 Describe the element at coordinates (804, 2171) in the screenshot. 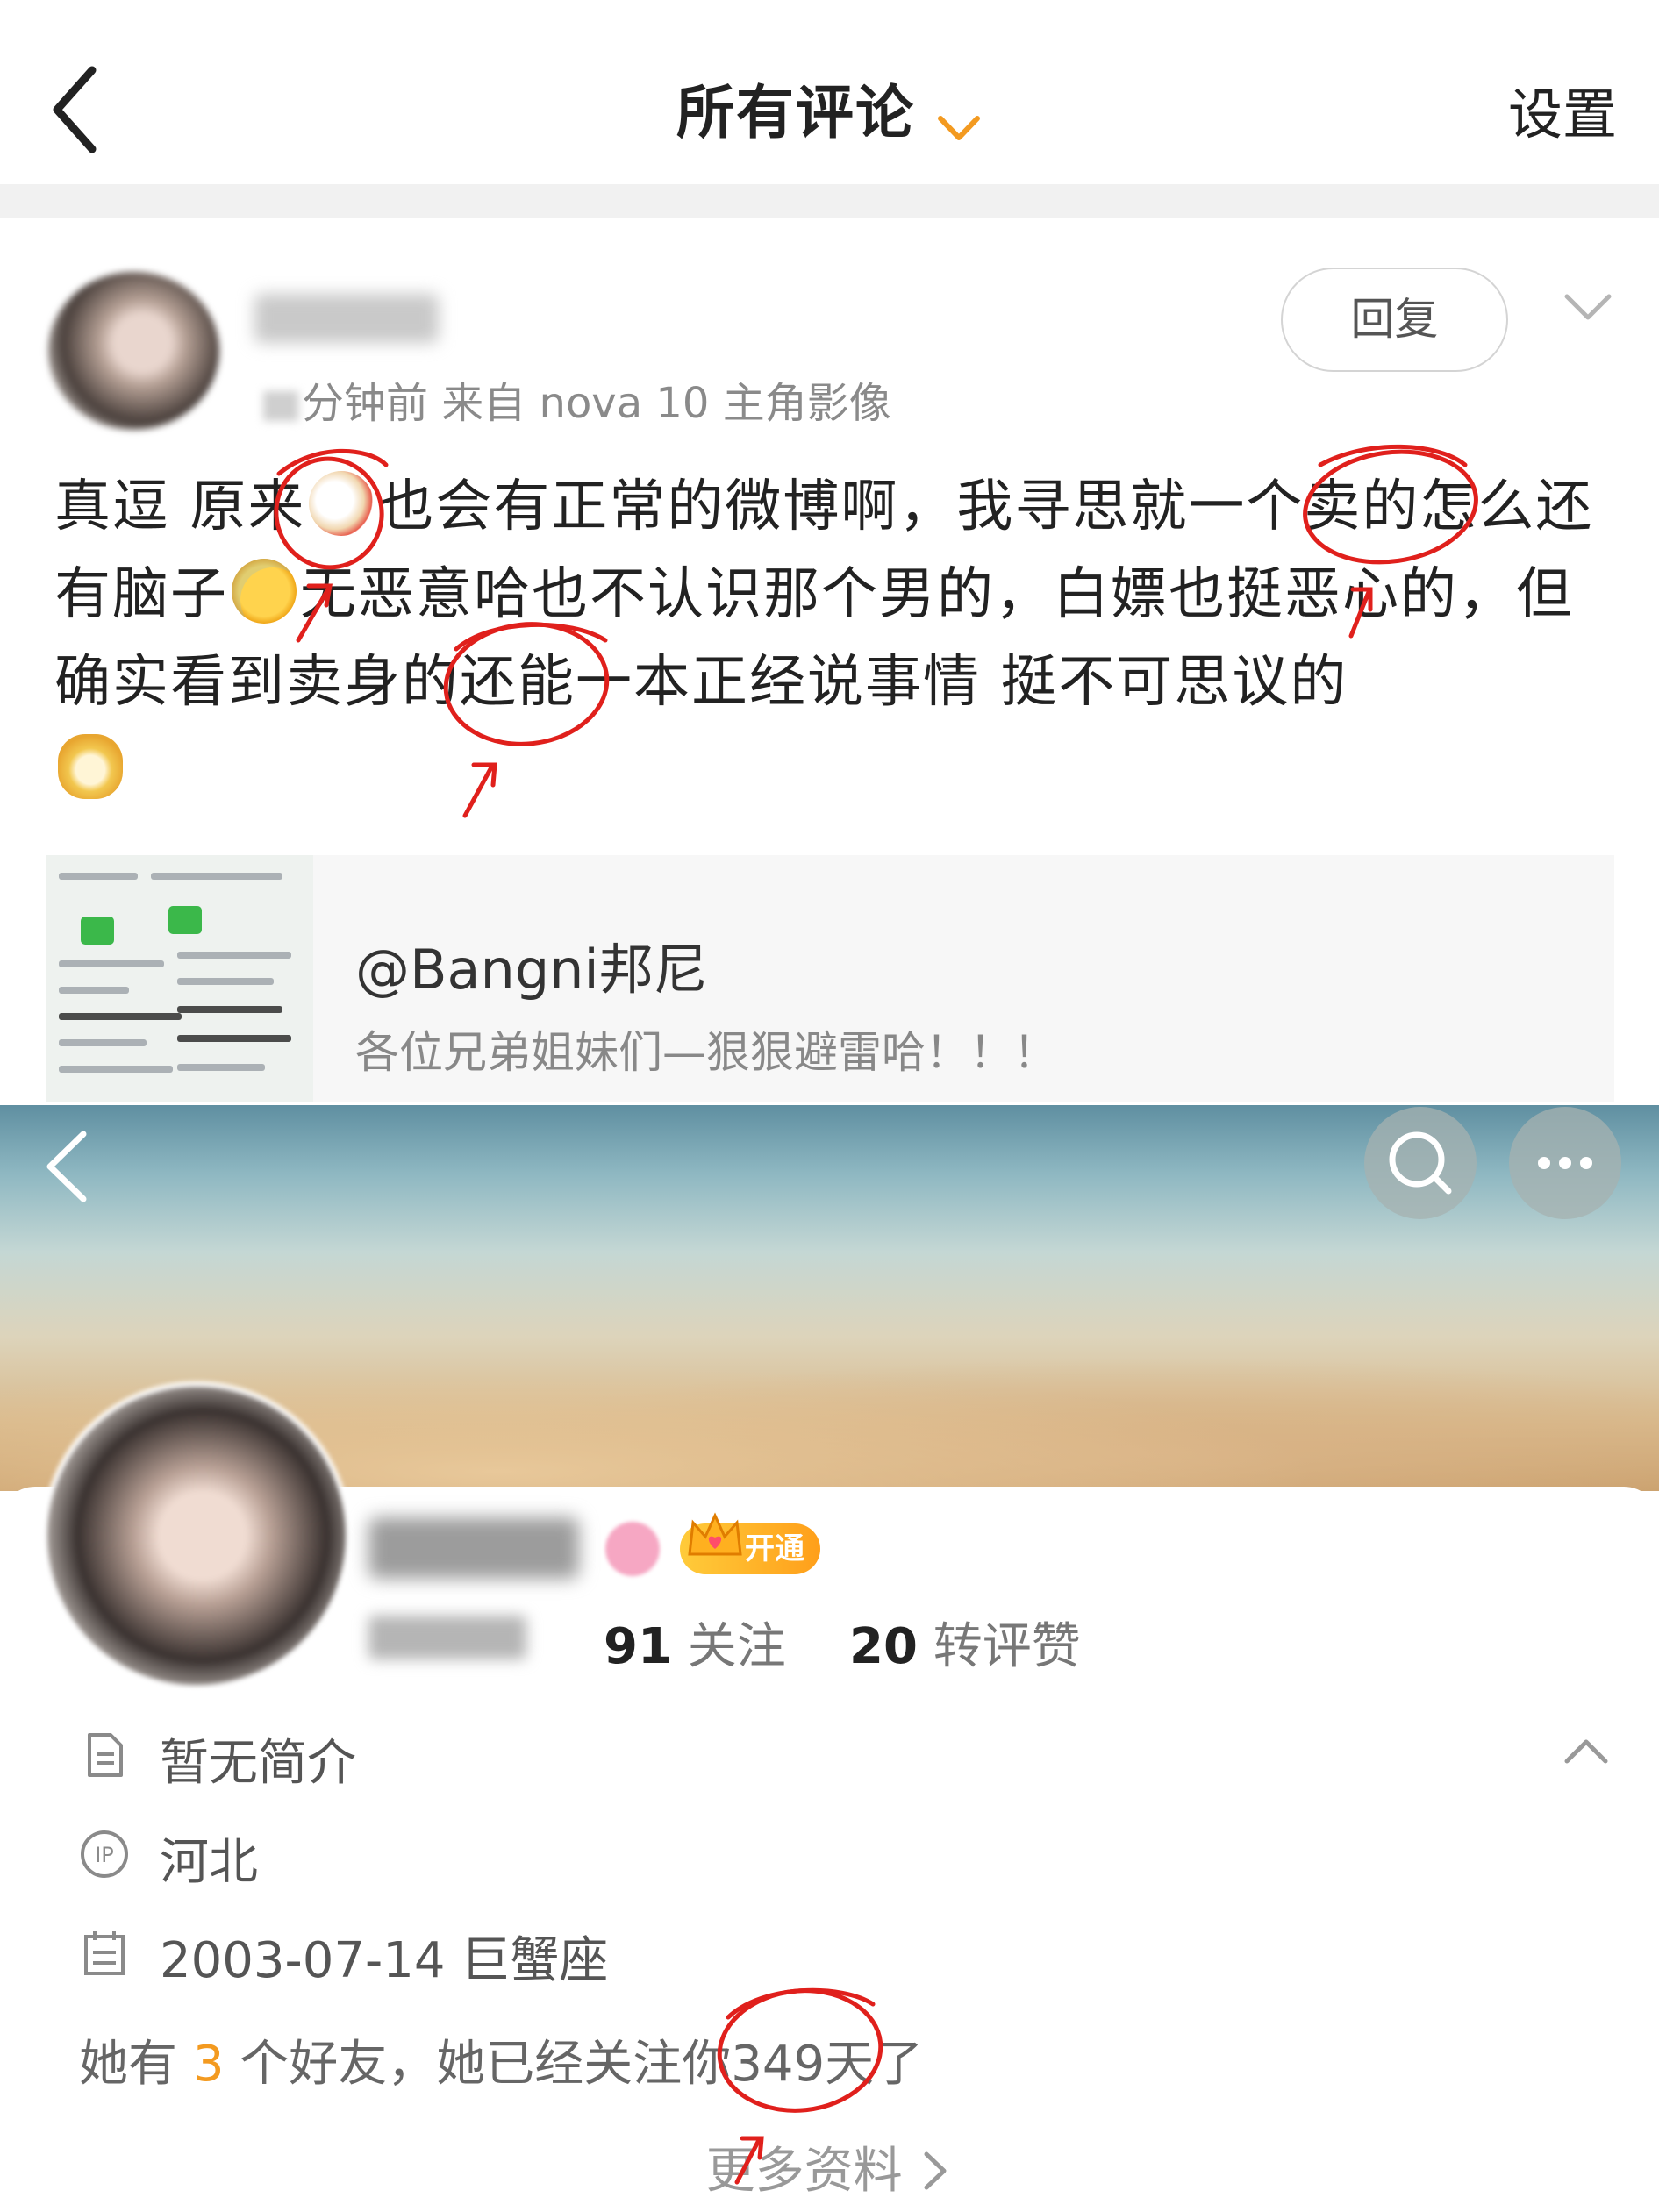

I see `more-info-label: 更多资料` at that location.